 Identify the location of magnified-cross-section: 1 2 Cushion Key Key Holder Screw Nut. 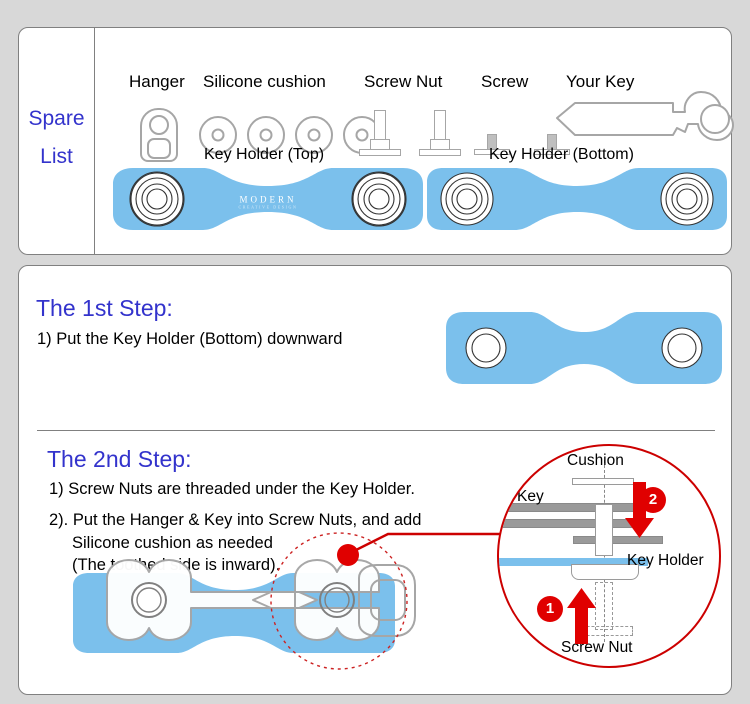
(609, 556).